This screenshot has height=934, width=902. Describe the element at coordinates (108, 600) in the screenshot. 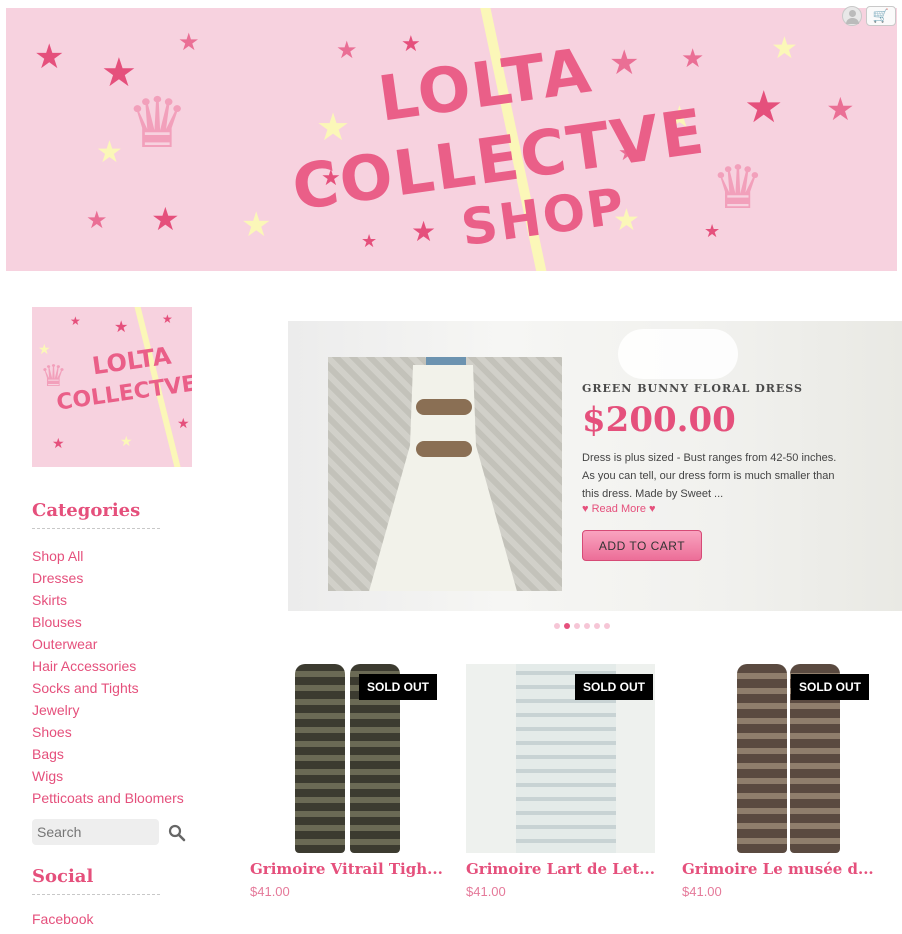

I see `category-link-skirts: Skirts` at that location.